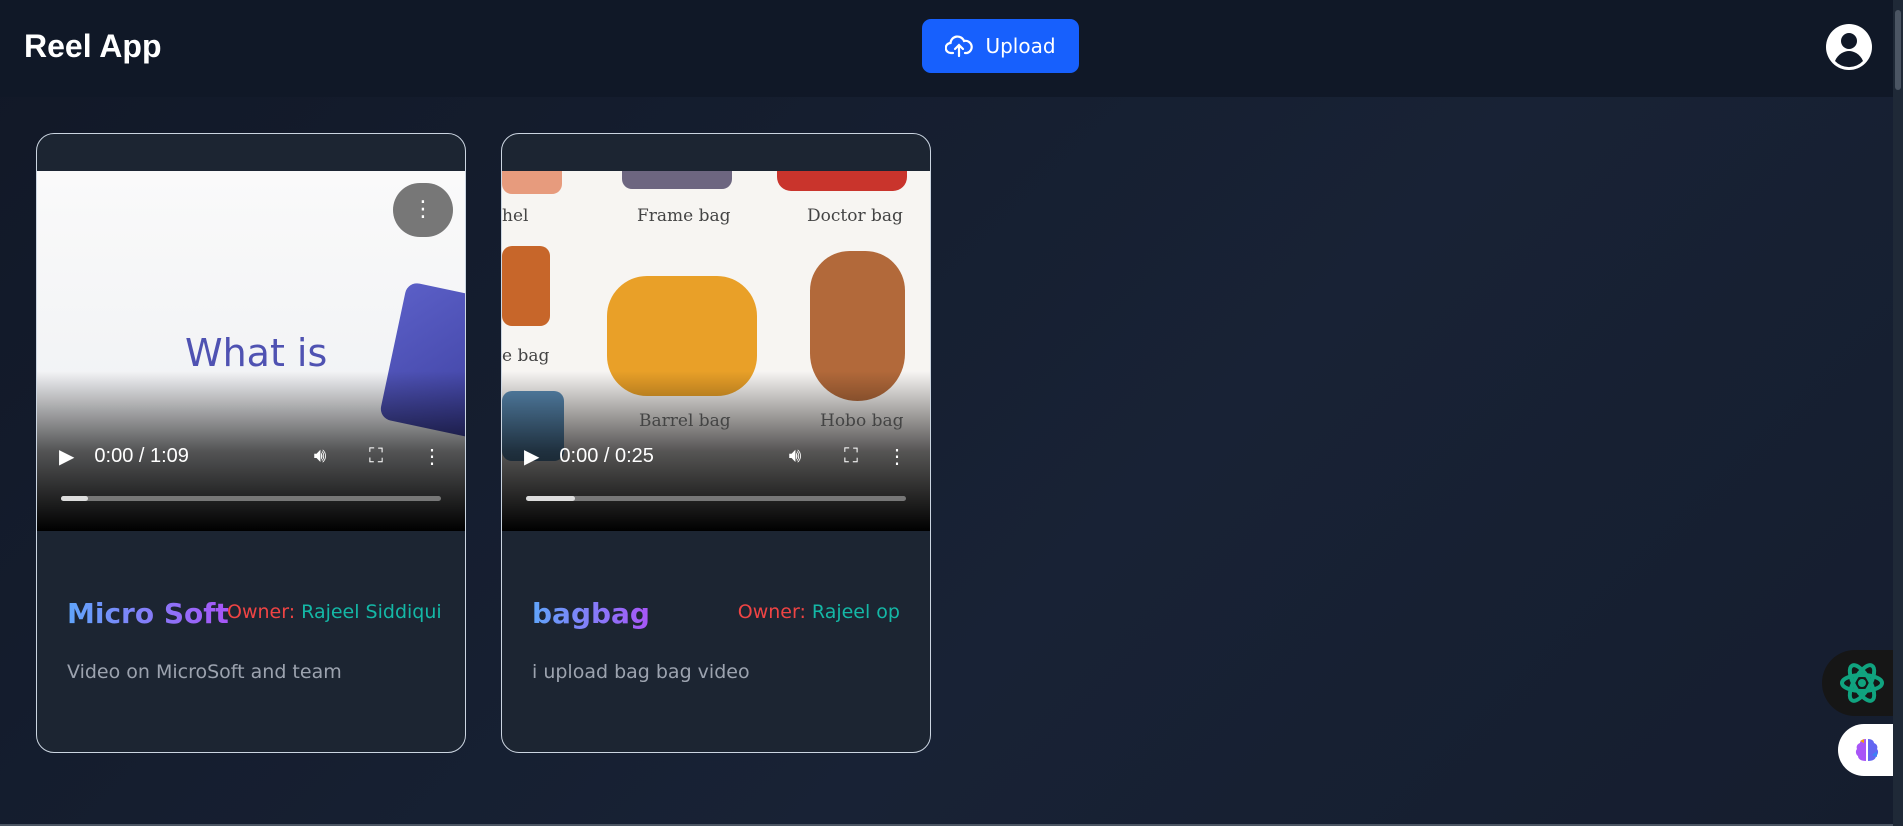  I want to click on video-frame-text: What is, so click(256, 353).